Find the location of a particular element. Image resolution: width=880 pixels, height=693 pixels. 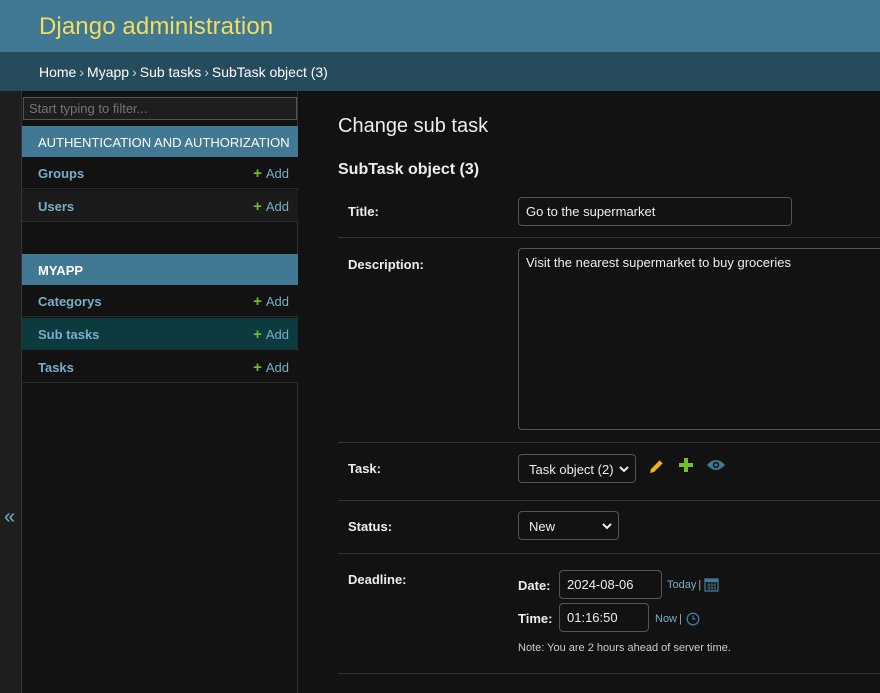

title-input is located at coordinates (655, 211).